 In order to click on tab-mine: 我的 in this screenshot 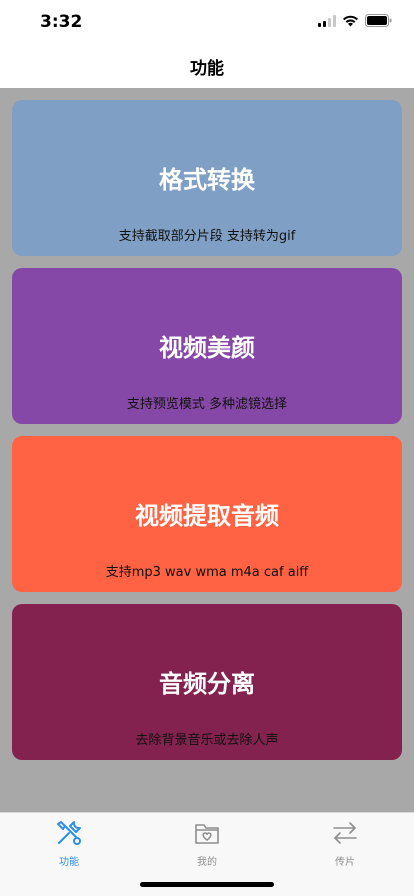, I will do `click(207, 844)`.